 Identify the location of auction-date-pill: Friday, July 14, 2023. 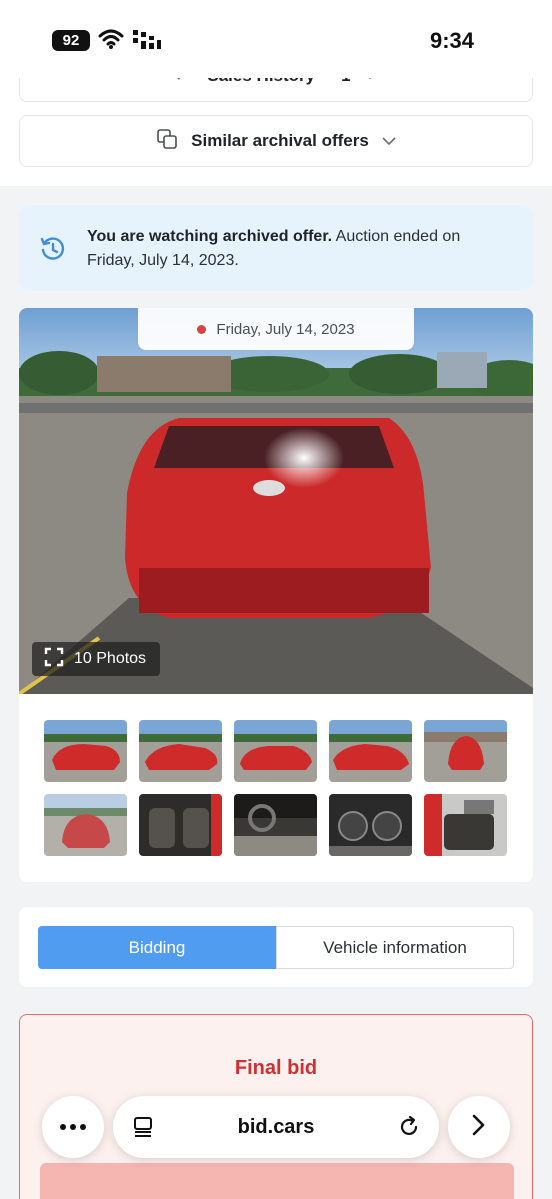
(276, 329).